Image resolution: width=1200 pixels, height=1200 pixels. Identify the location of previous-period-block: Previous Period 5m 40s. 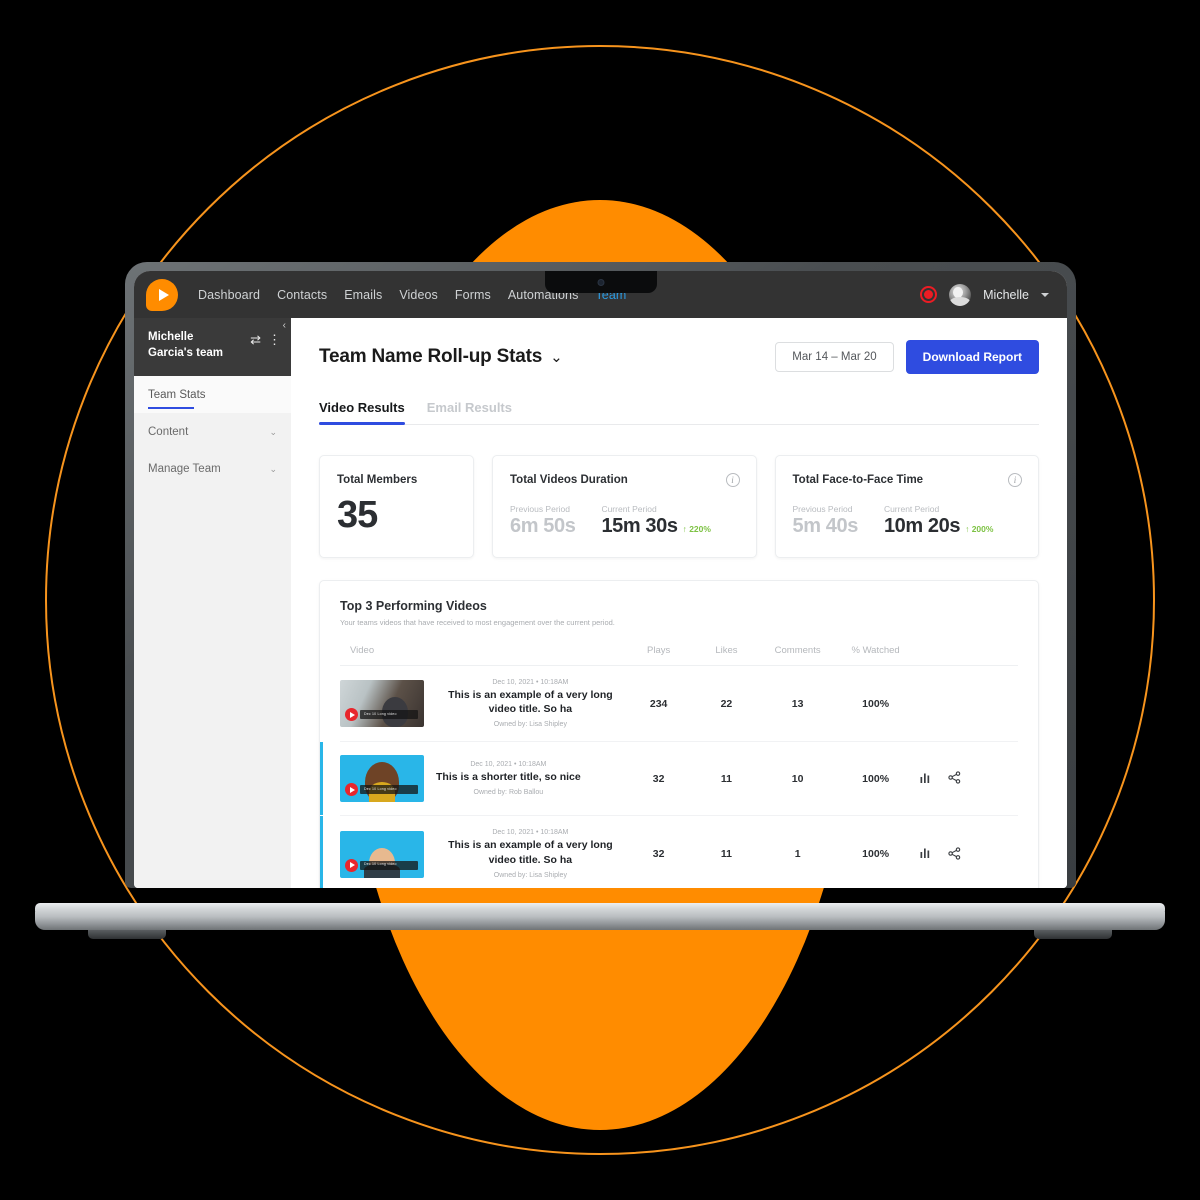
(826, 521).